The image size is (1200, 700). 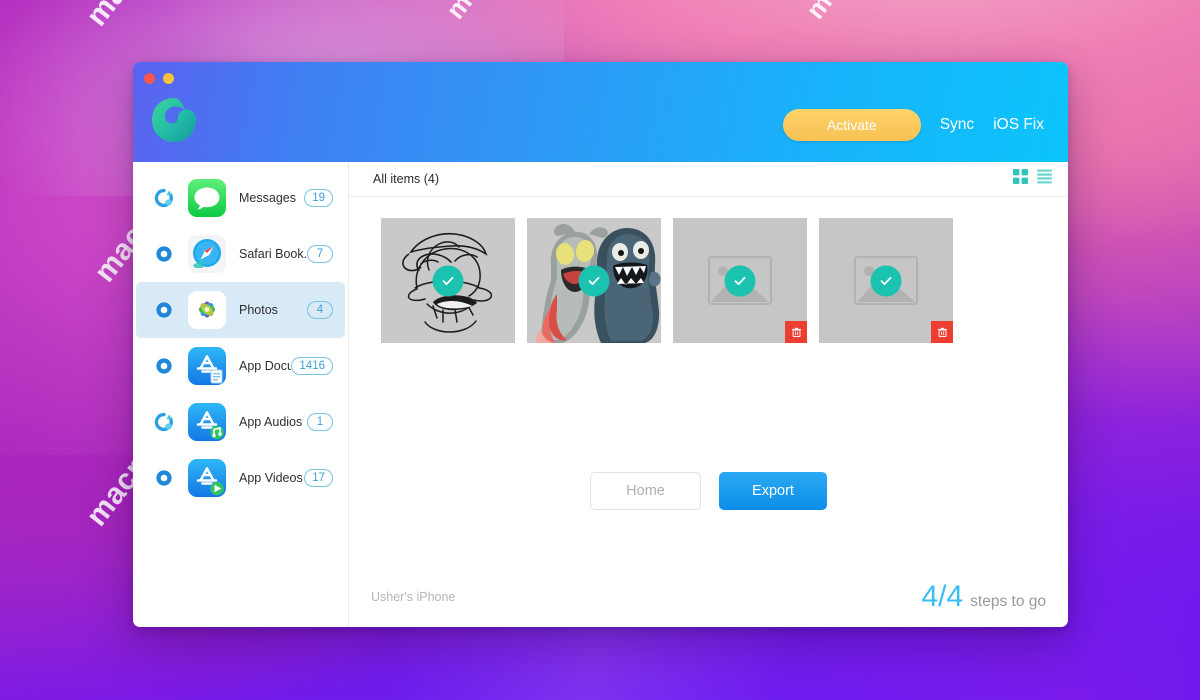 What do you see at coordinates (1032, 179) in the screenshot?
I see `view-toggle-group` at bounding box center [1032, 179].